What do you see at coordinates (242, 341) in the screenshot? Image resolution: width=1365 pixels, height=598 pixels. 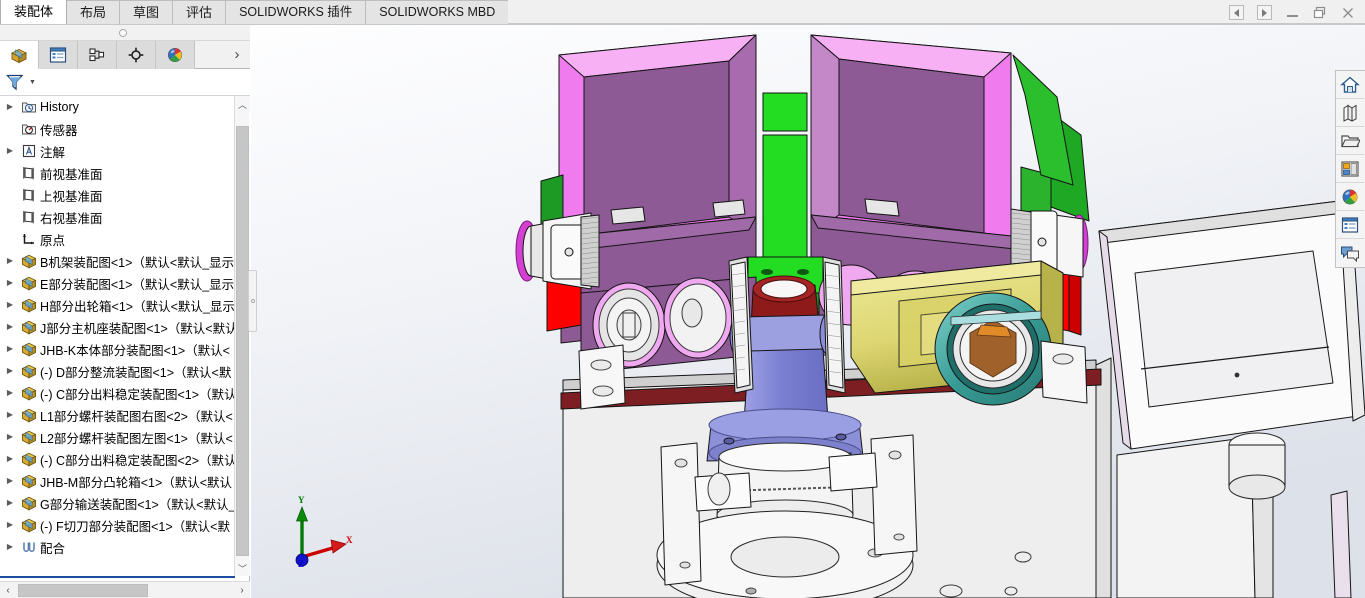 I see `vertical-scrollbar-thumb` at bounding box center [242, 341].